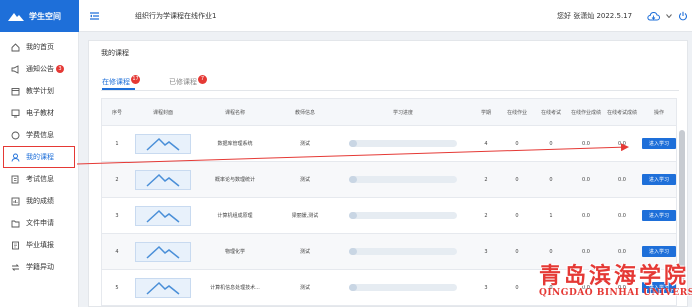  Describe the element at coordinates (669, 16) in the screenshot. I see `chevron-down-icon` at that location.